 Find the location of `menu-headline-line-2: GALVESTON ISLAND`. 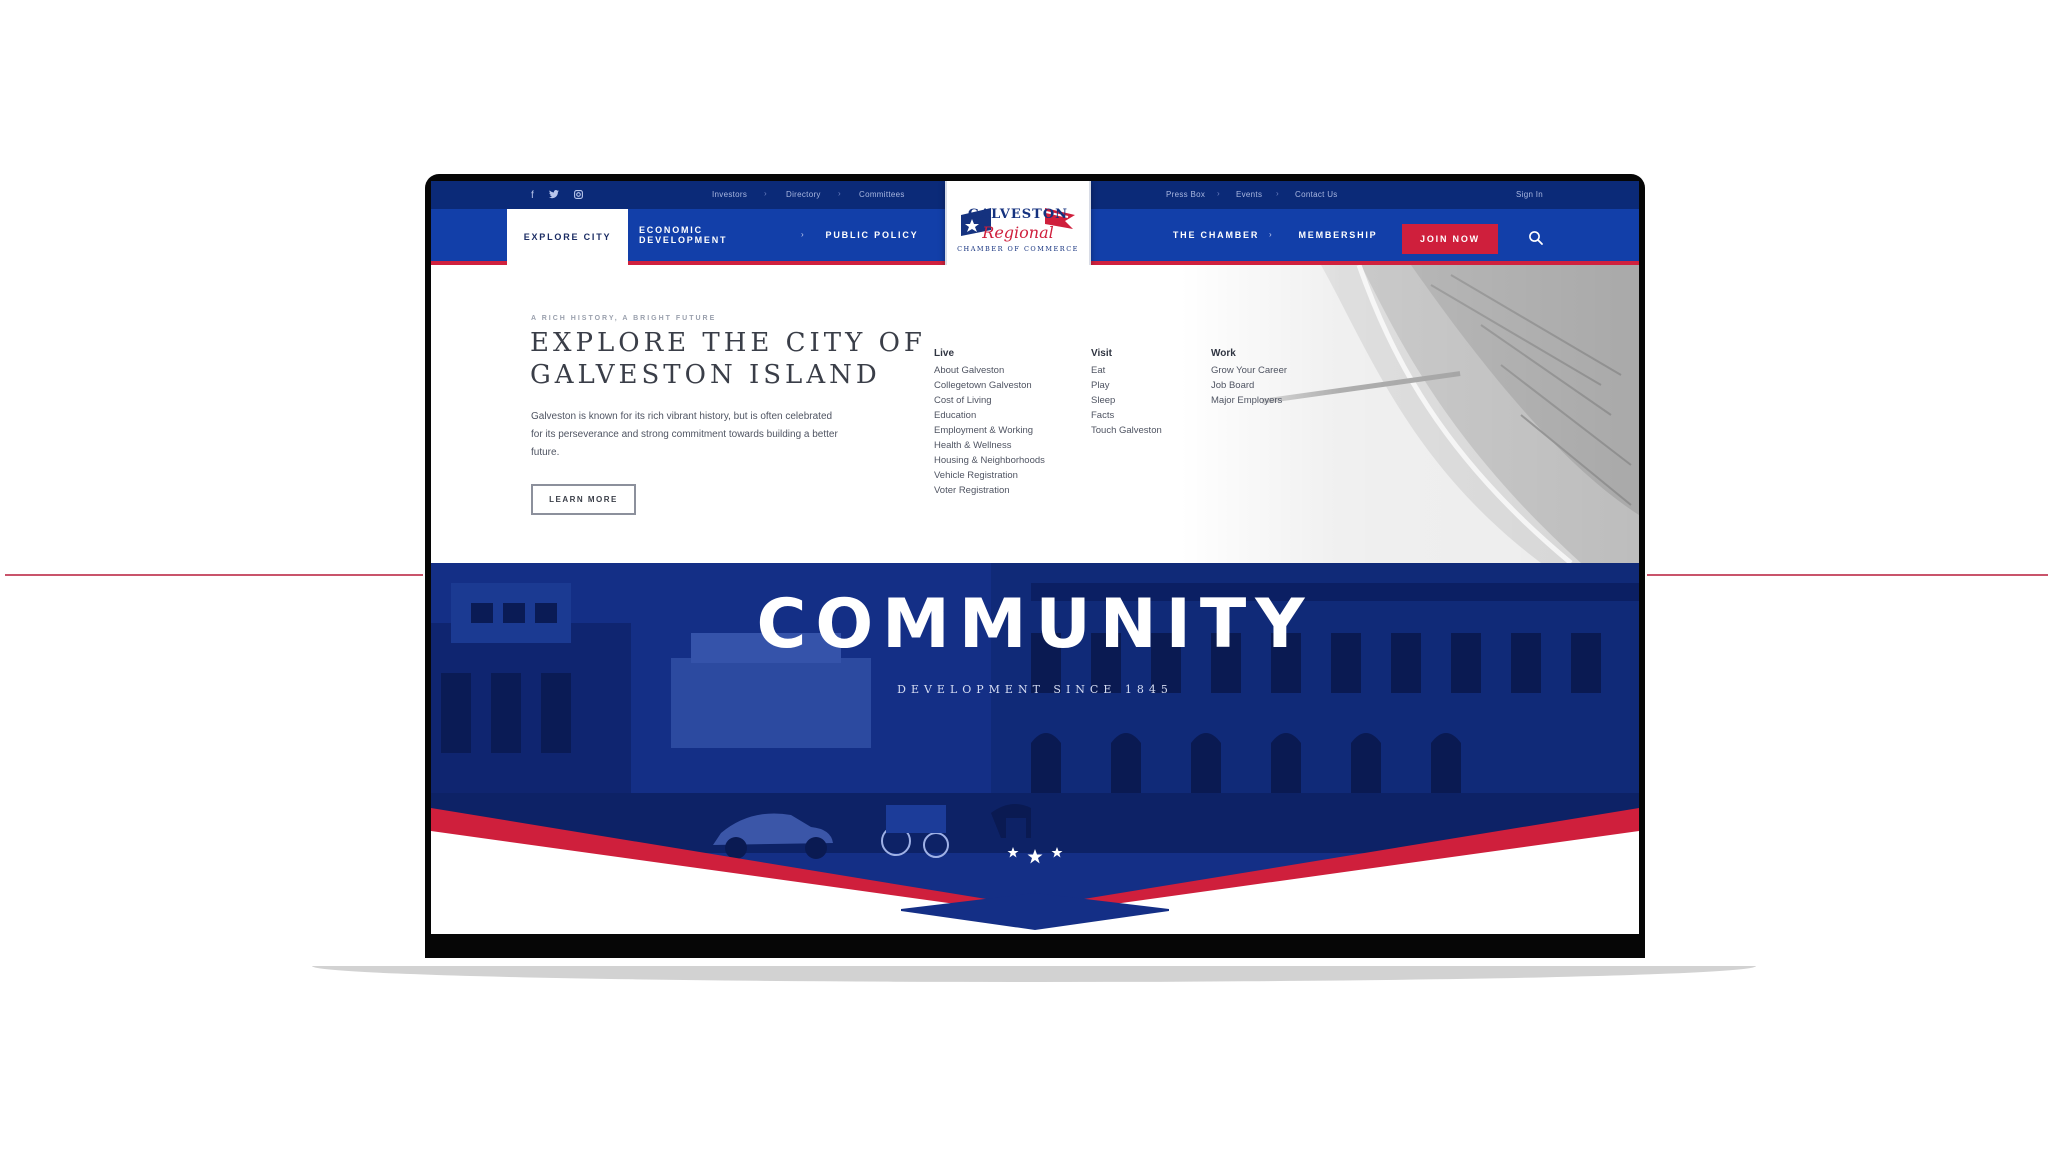

menu-headline-line-2: GALVESTON ISLAND is located at coordinates (705, 375).